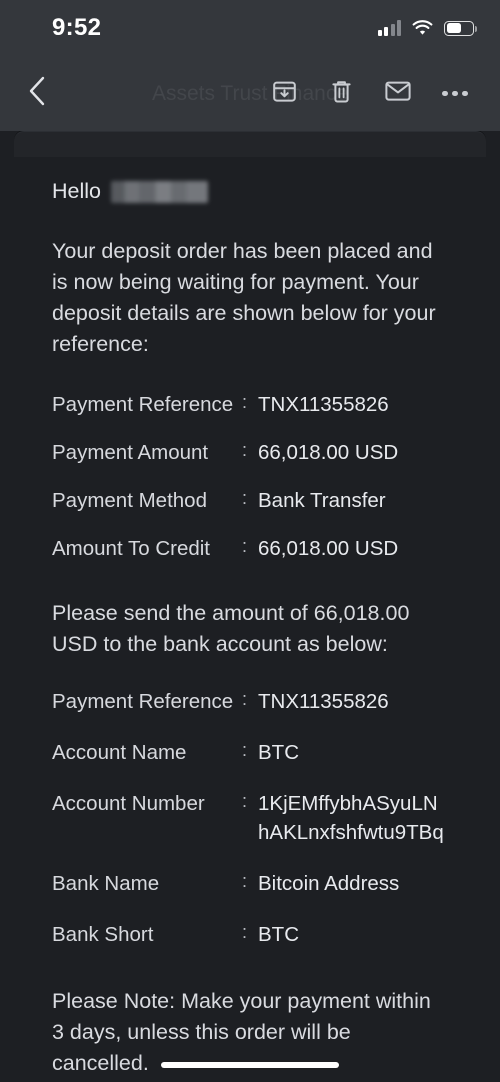 The width and height of the screenshot is (500, 1082). What do you see at coordinates (369, 94) in the screenshot?
I see `toolbar-actions` at bounding box center [369, 94].